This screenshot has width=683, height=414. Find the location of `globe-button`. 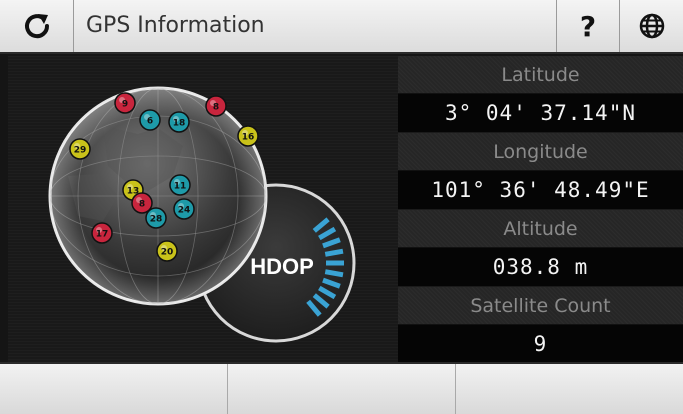

globe-button is located at coordinates (651, 26).